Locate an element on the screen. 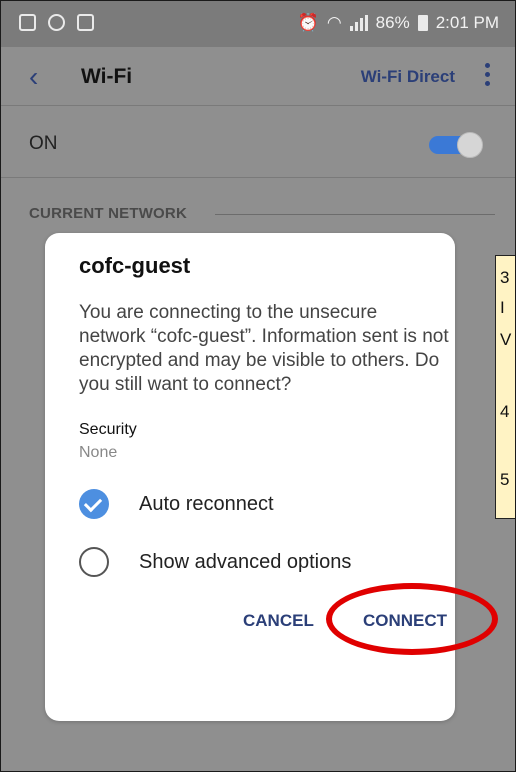 This screenshot has height=772, width=516. auto-reconnect-label: Auto reconnect is located at coordinates (206, 503).